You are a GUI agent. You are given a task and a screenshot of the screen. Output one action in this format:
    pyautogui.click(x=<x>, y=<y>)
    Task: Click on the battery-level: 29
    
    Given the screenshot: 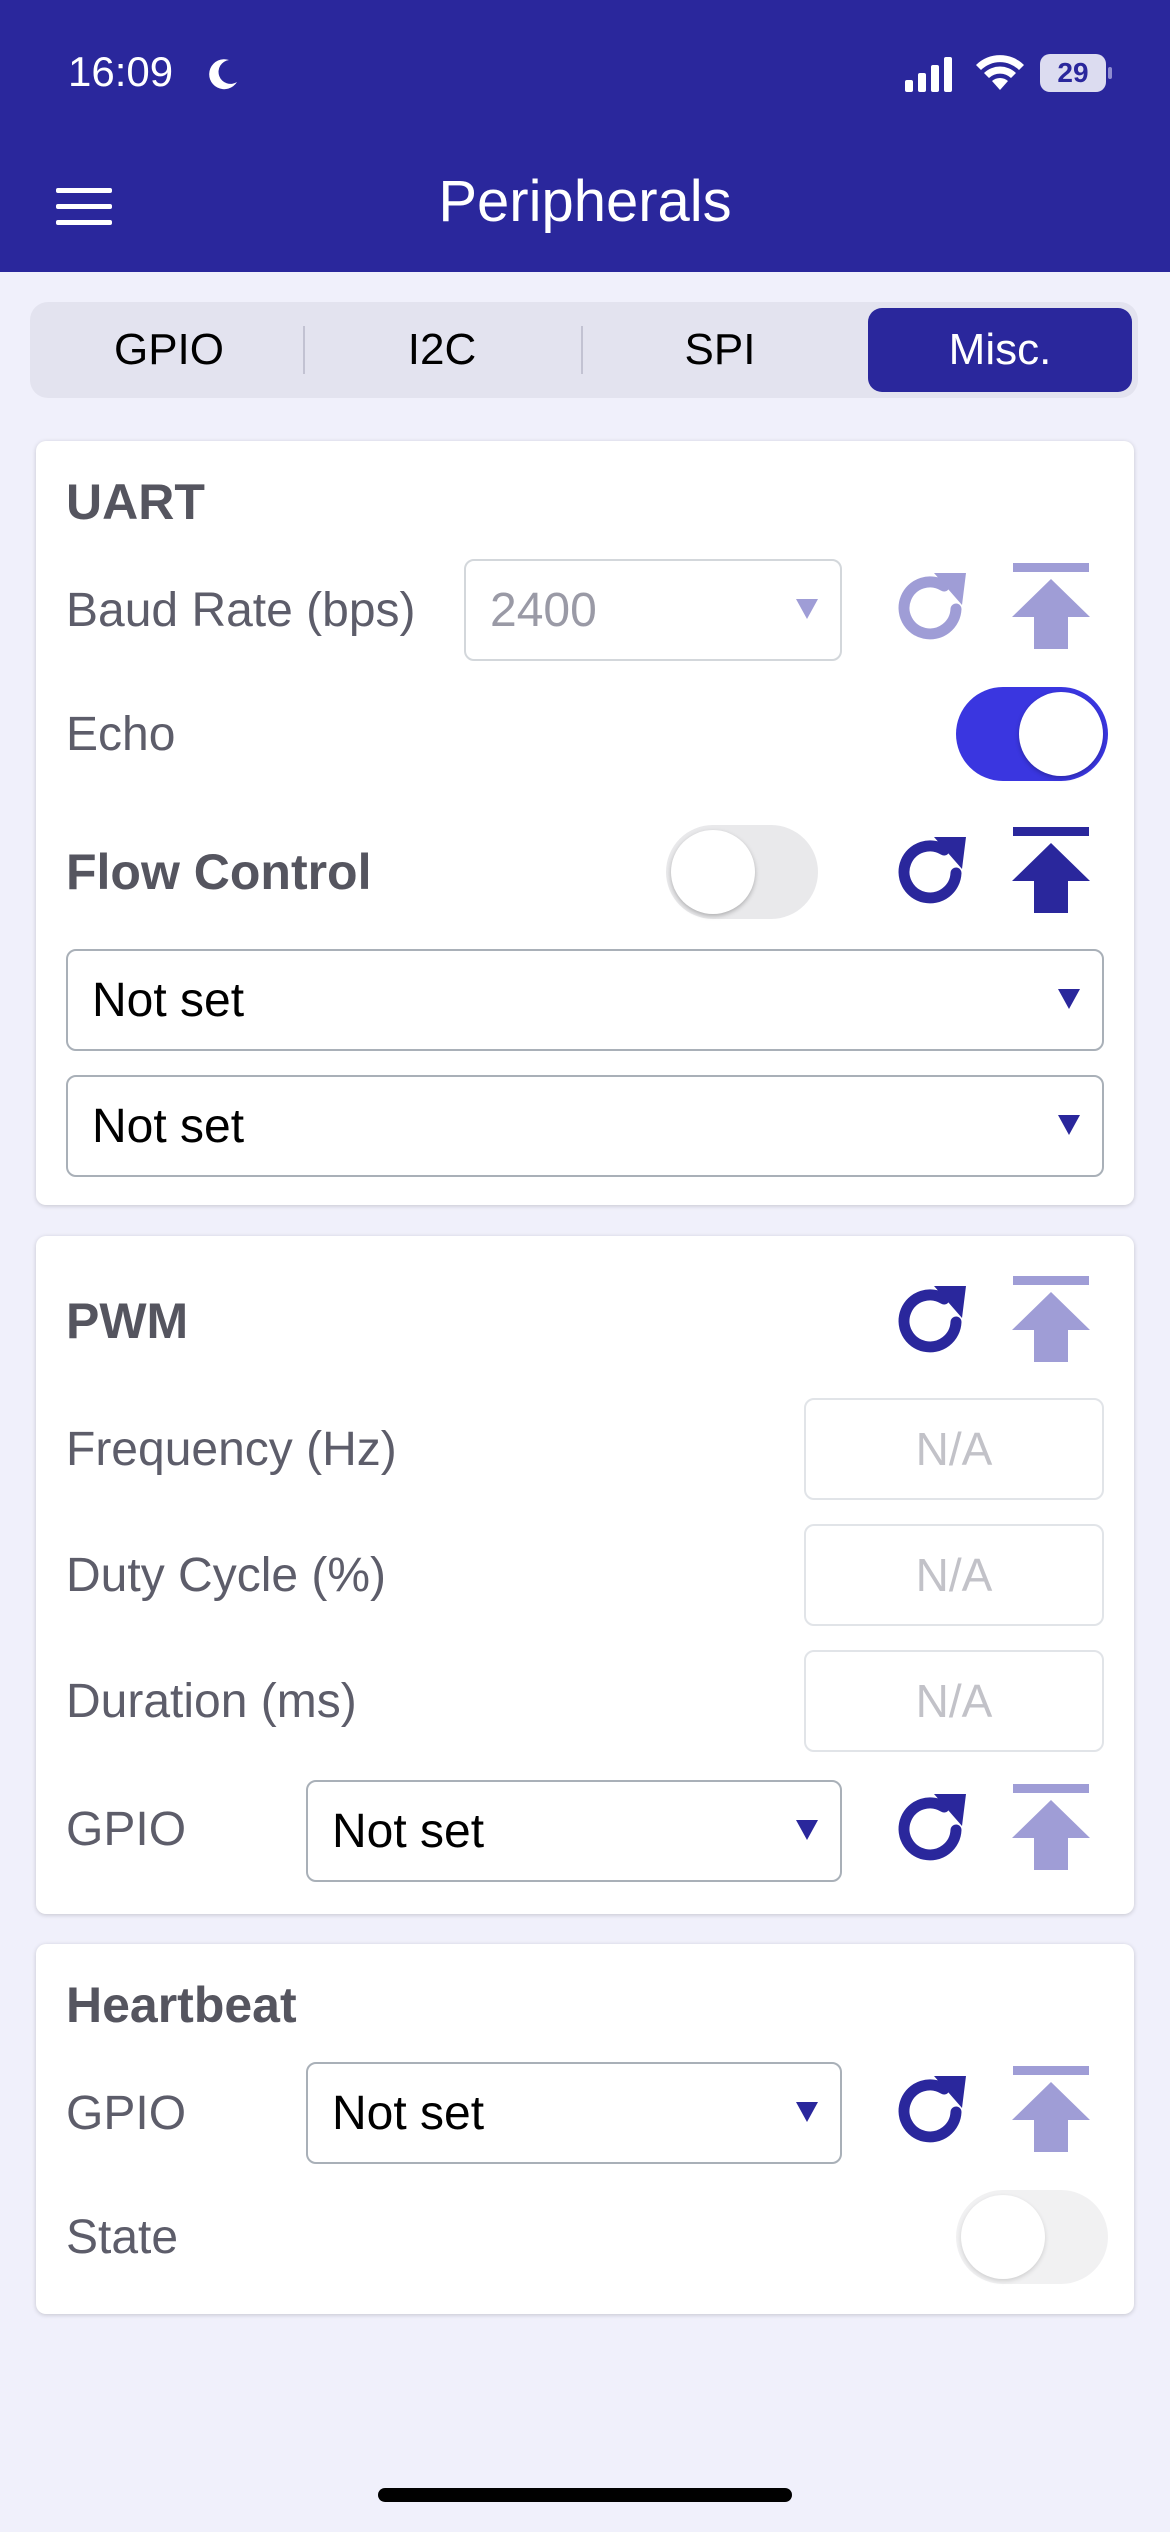 What is the action you would take?
    pyautogui.click(x=1073, y=73)
    